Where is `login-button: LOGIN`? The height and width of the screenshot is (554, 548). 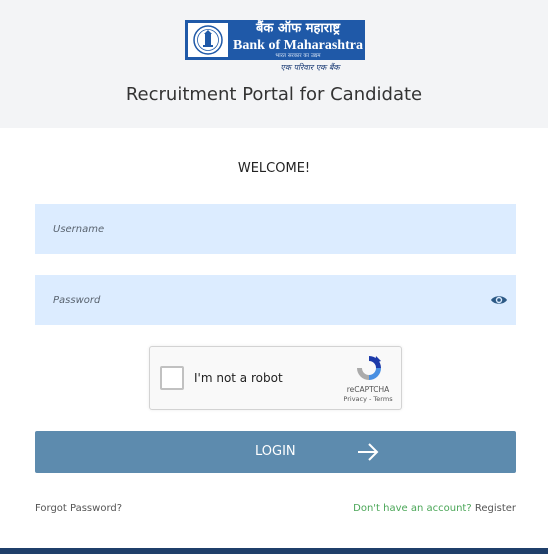
login-button: LOGIN is located at coordinates (275, 452).